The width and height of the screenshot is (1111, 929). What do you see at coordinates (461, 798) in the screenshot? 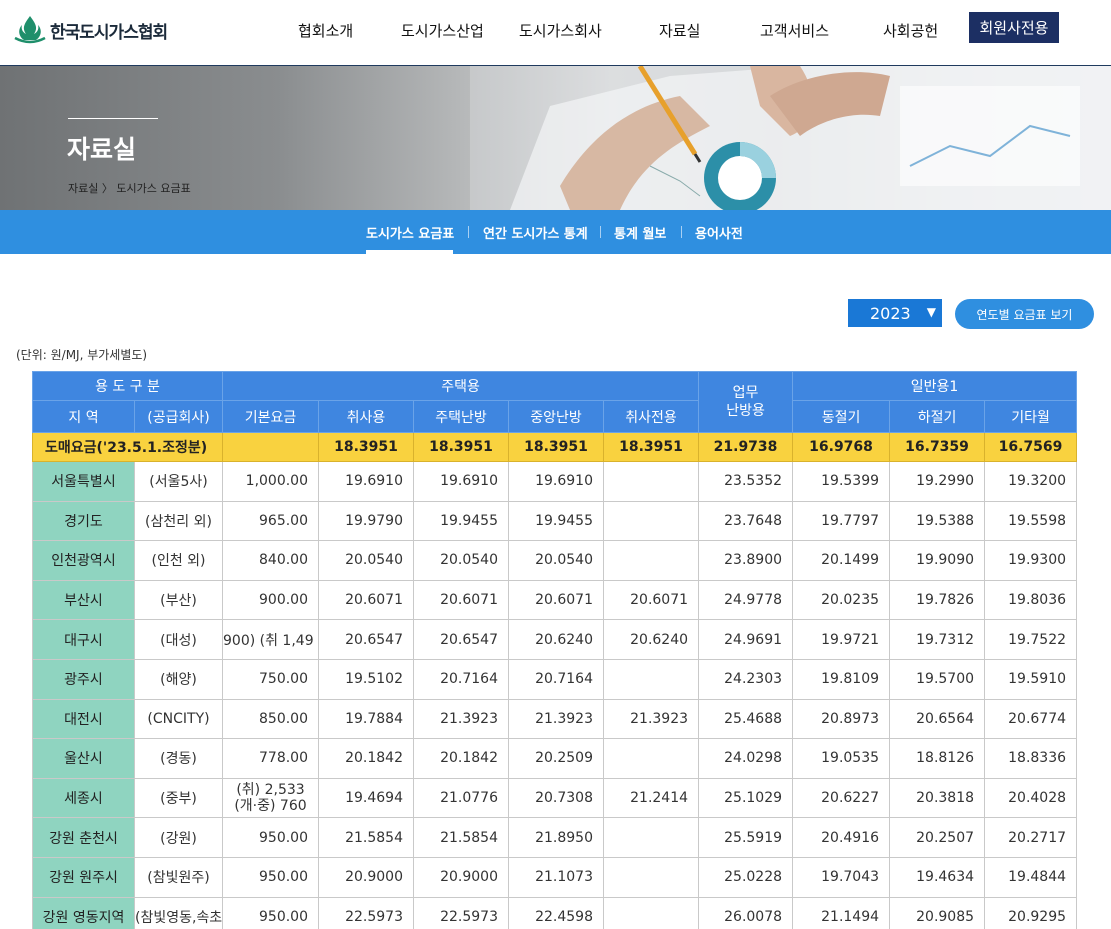
I see `cell-home-heating: 21.0776` at bounding box center [461, 798].